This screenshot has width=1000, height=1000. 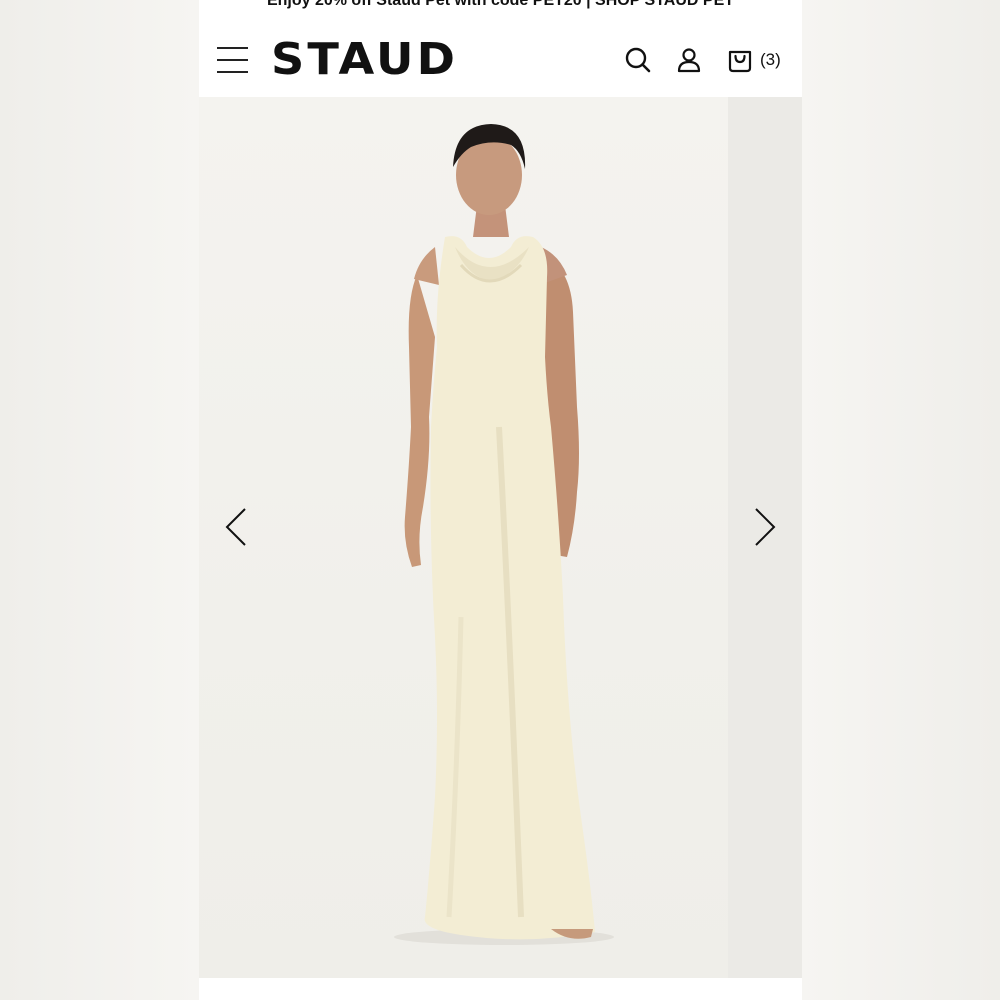 What do you see at coordinates (638, 60) in the screenshot?
I see `search-icon` at bounding box center [638, 60].